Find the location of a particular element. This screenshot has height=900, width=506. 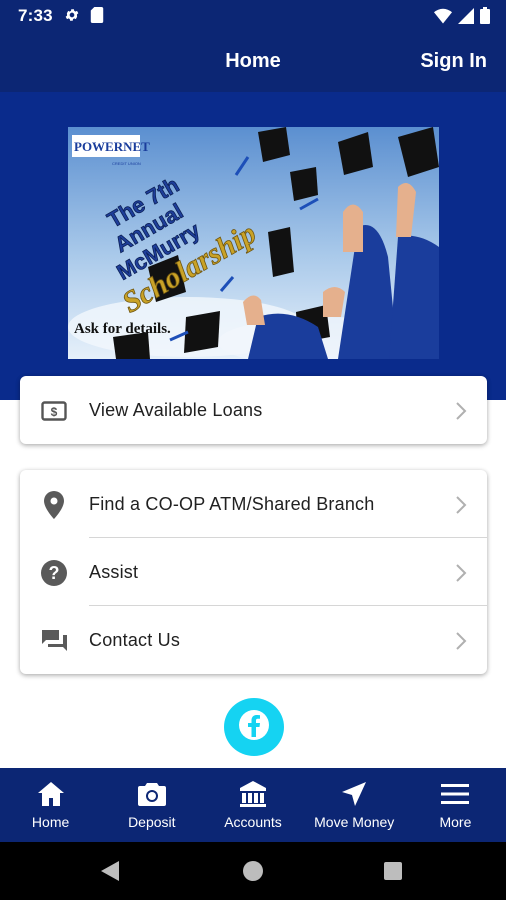

facebook-icon is located at coordinates (254, 727).